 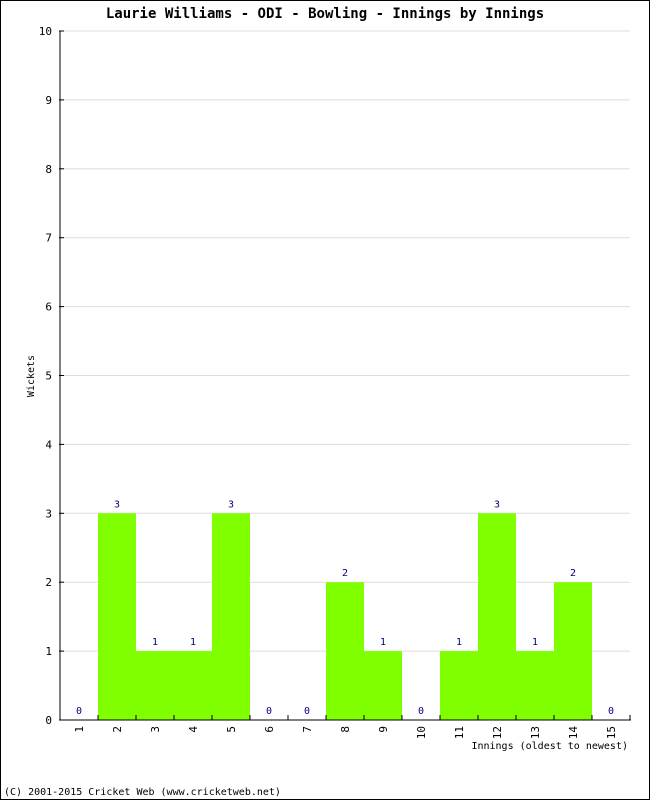 I want to click on y-tick-label: 1, so click(x=48, y=651).